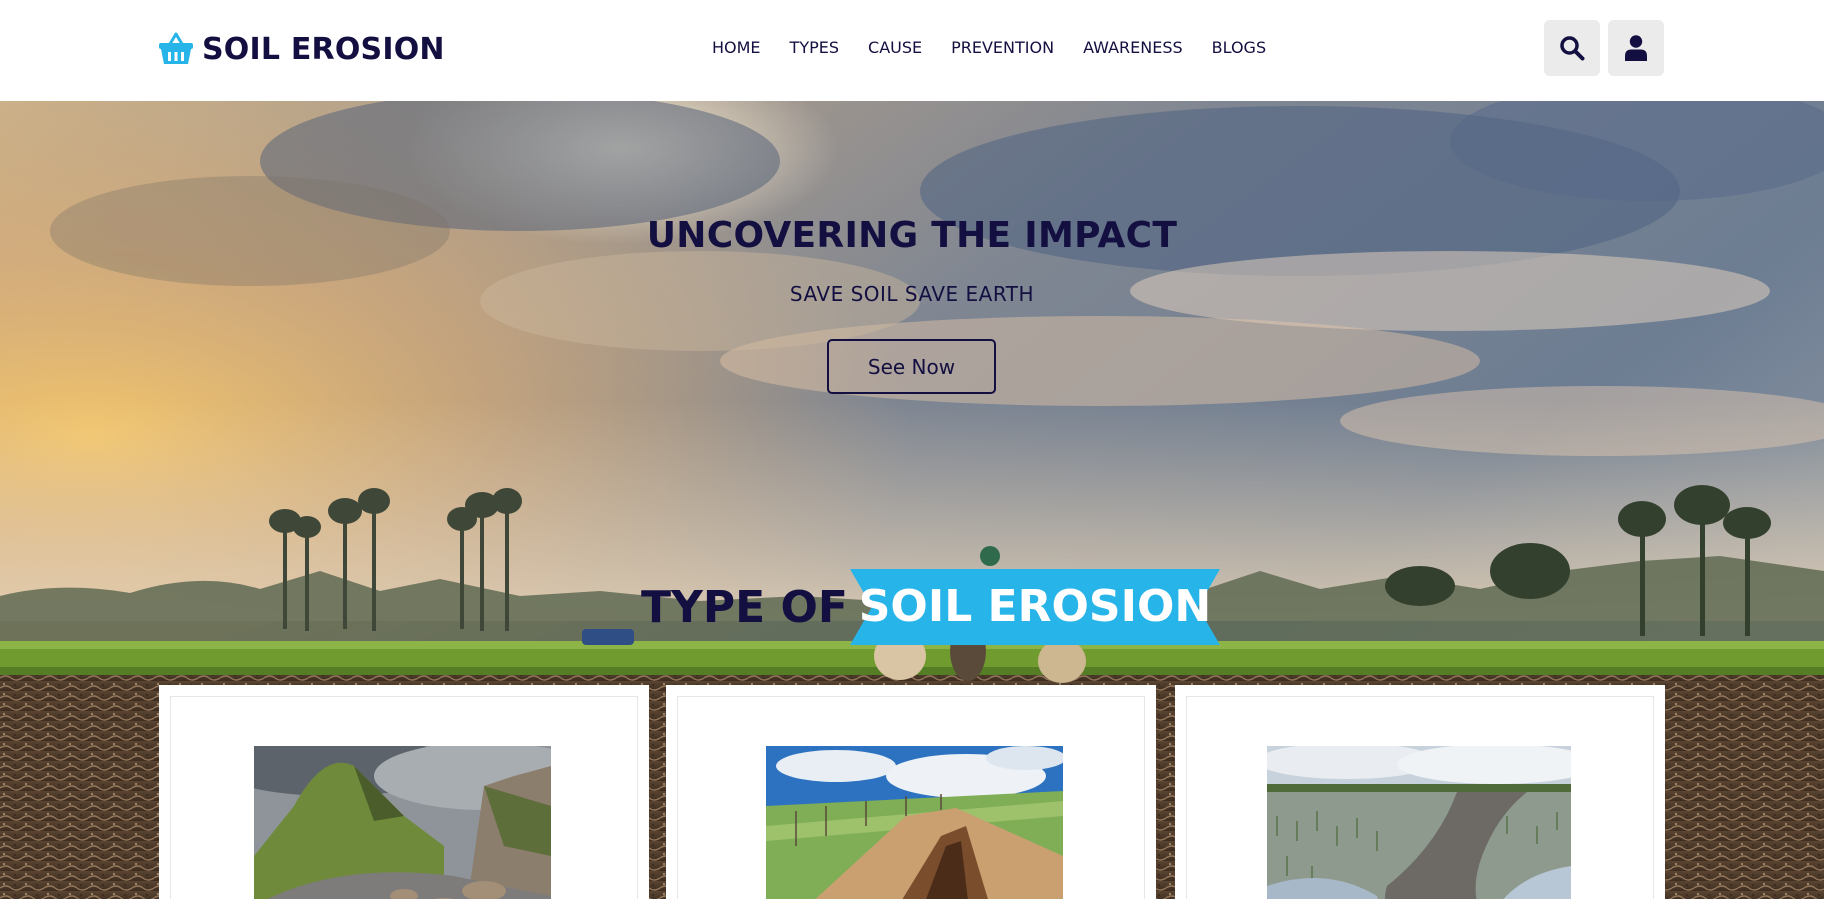 Image resolution: width=1824 pixels, height=899 pixels. Describe the element at coordinates (1002, 48) in the screenshot. I see `nav-prevention: PREVENTION` at that location.